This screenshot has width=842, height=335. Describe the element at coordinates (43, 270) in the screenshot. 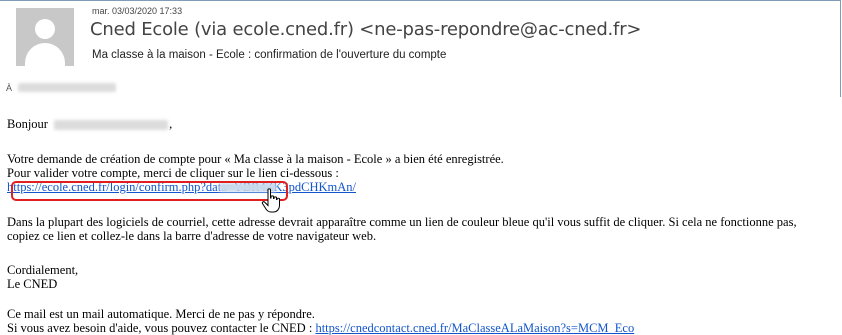

I see `closing-line1: Cordialement,` at that location.